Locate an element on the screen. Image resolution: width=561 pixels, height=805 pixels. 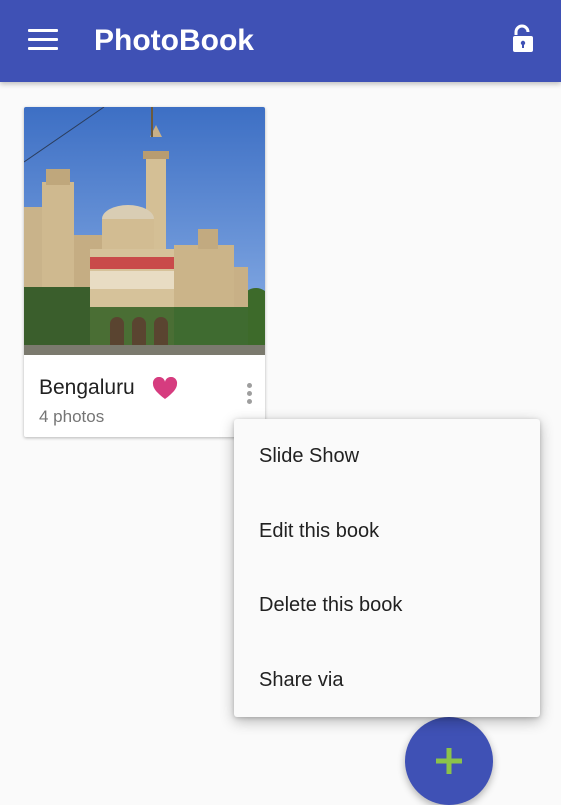
app-bar: PhotoBook is located at coordinates (280, 41).